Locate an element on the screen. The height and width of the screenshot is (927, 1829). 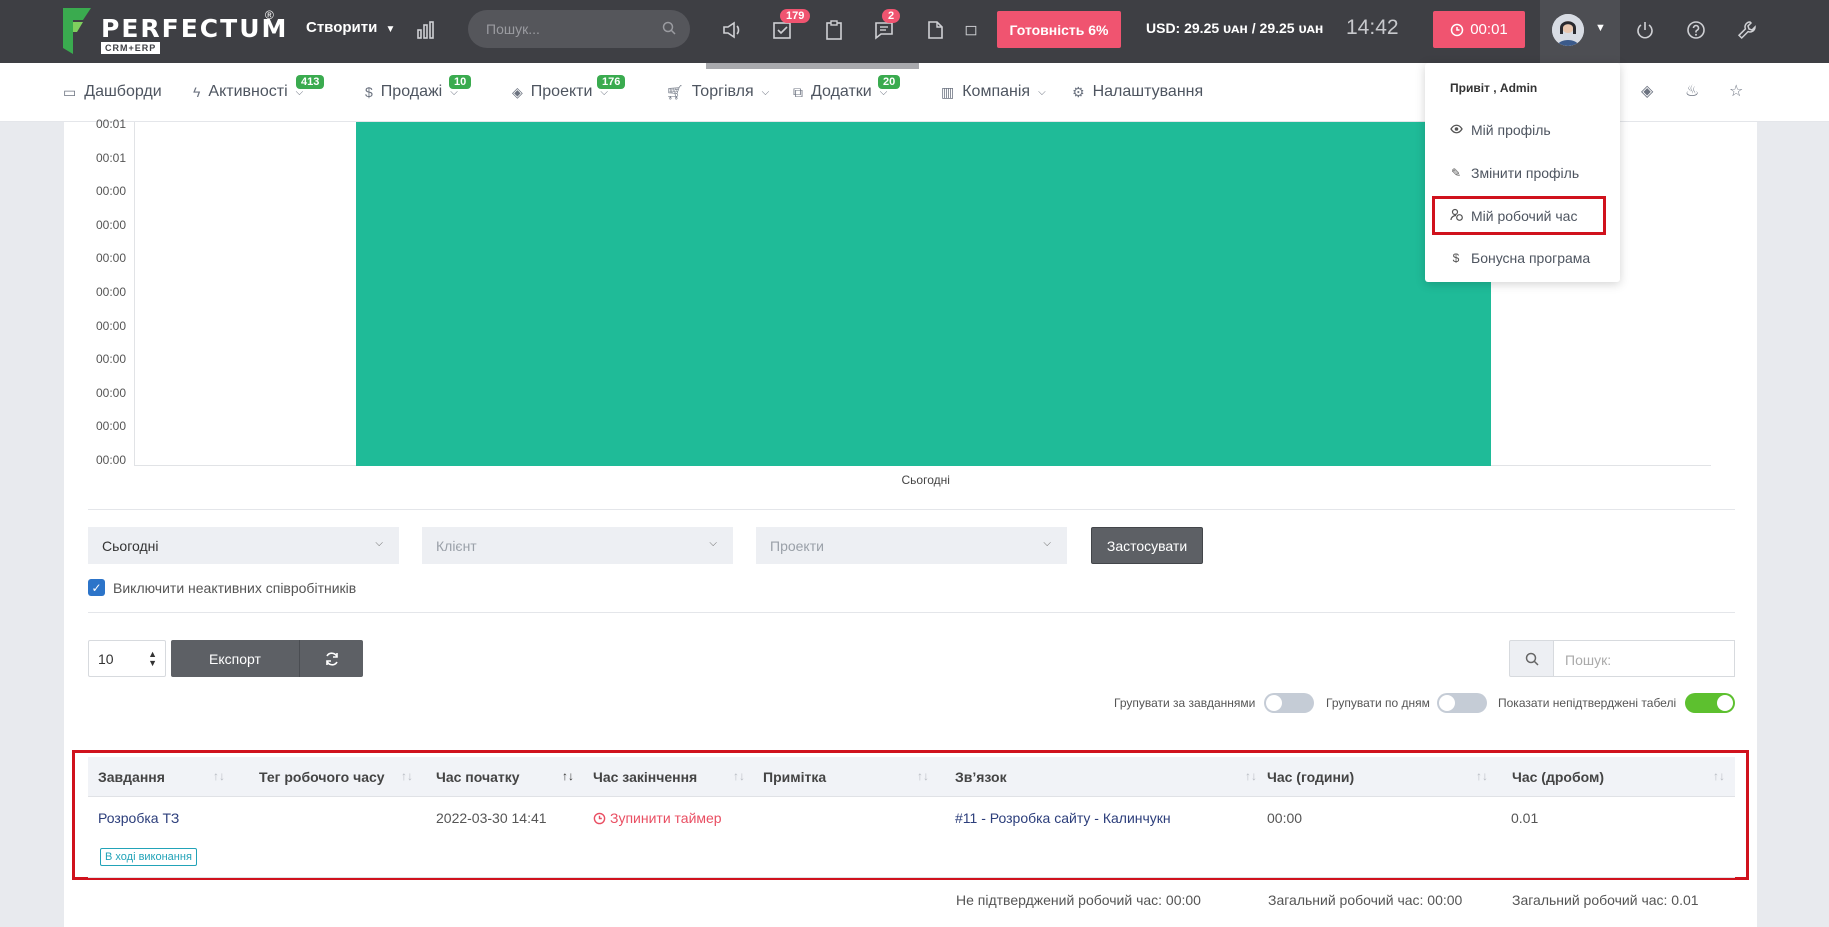
nav-item-label: Торгівля is located at coordinates (722, 91).